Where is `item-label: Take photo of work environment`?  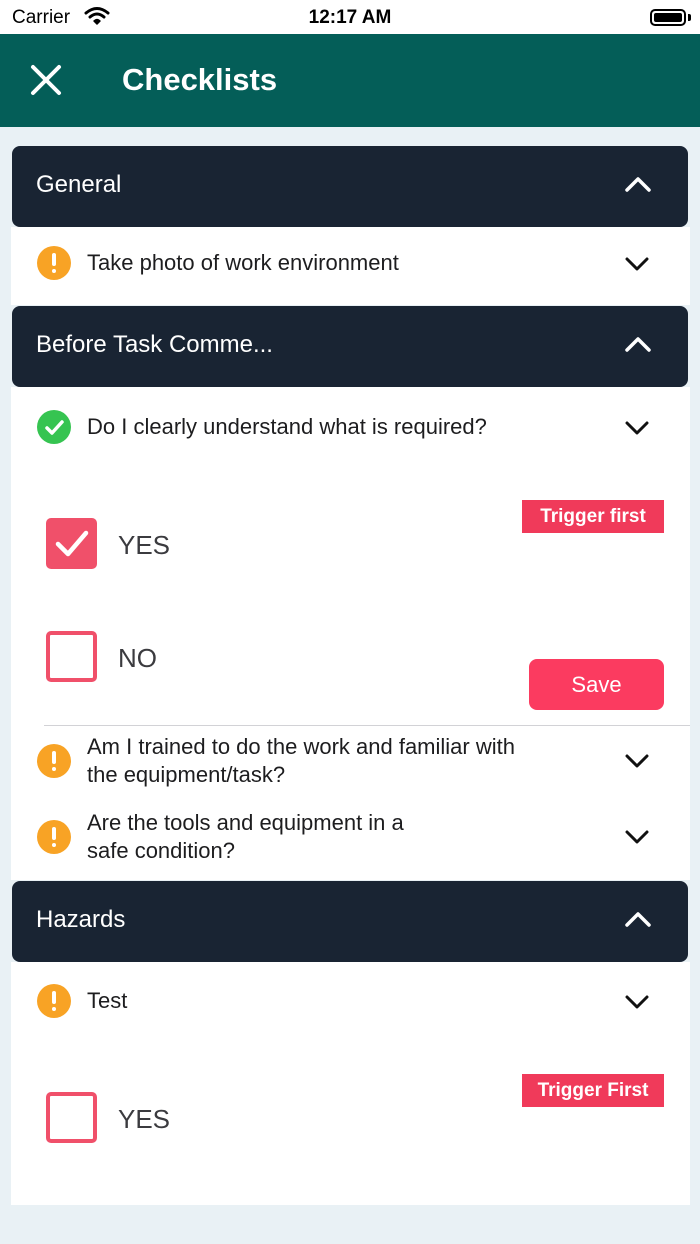
item-label: Take photo of work environment is located at coordinates (243, 262).